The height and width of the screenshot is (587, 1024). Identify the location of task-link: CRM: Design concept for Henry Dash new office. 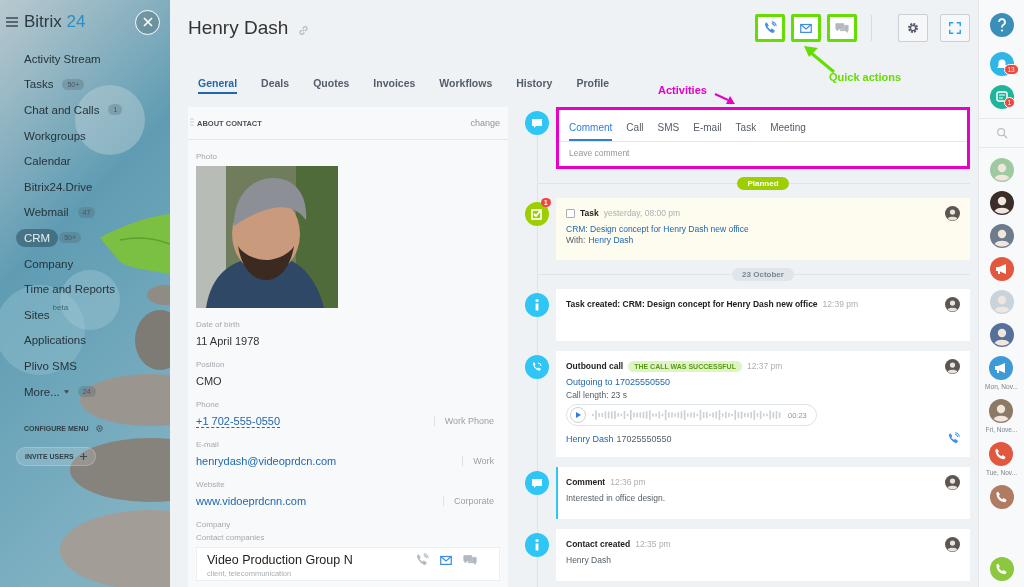
(763, 229).